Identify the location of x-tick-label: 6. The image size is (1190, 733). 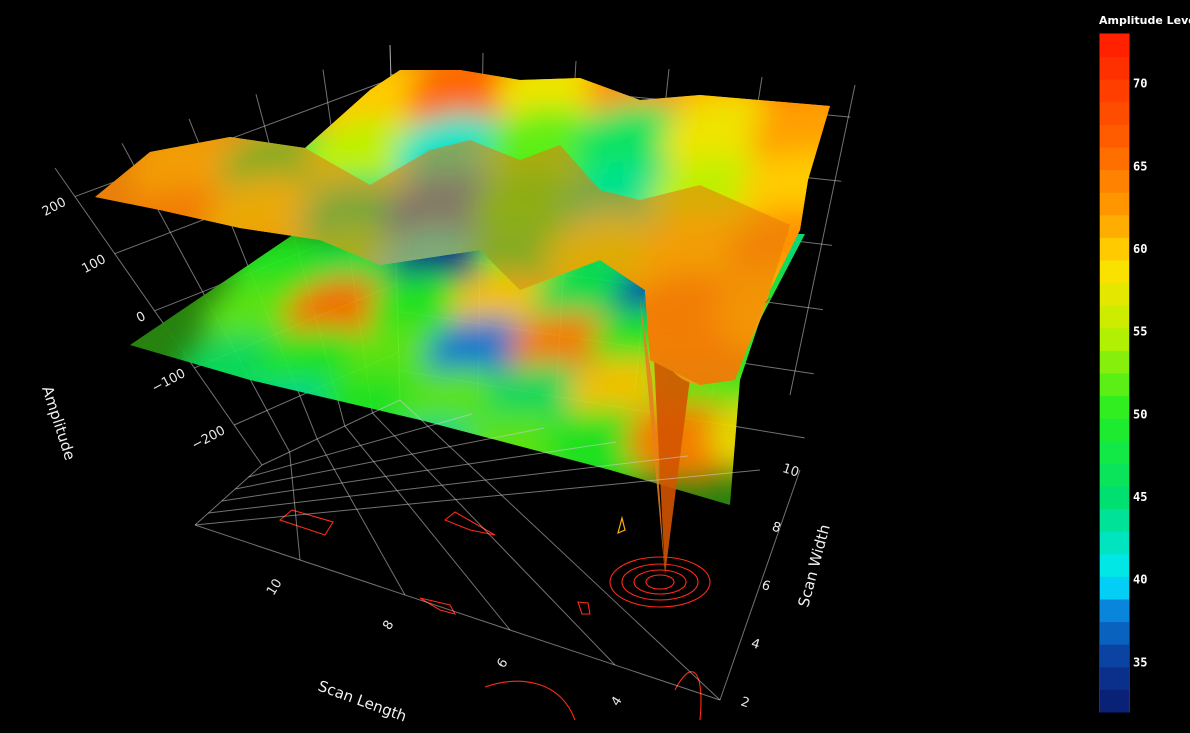
(502, 663).